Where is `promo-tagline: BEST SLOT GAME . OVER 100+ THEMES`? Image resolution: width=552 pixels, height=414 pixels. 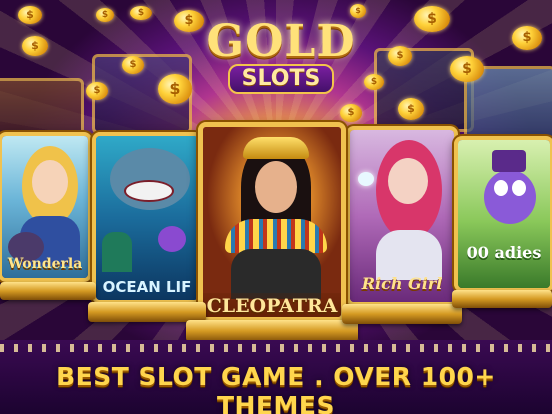
promo-tagline: BEST SLOT GAME . OVER 100+ THEMES is located at coordinates (276, 388).